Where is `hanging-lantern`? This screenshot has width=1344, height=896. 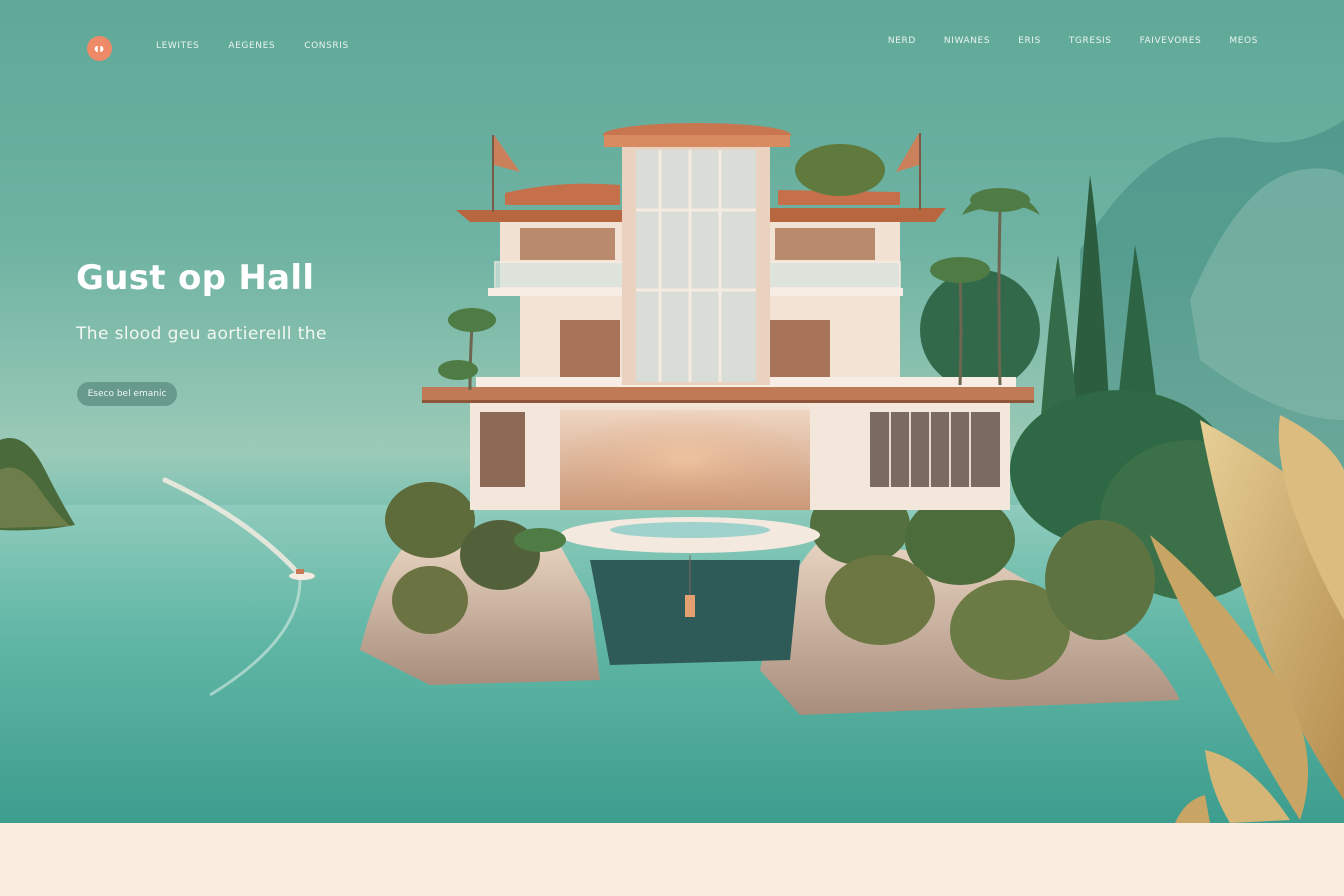 hanging-lantern is located at coordinates (690, 606).